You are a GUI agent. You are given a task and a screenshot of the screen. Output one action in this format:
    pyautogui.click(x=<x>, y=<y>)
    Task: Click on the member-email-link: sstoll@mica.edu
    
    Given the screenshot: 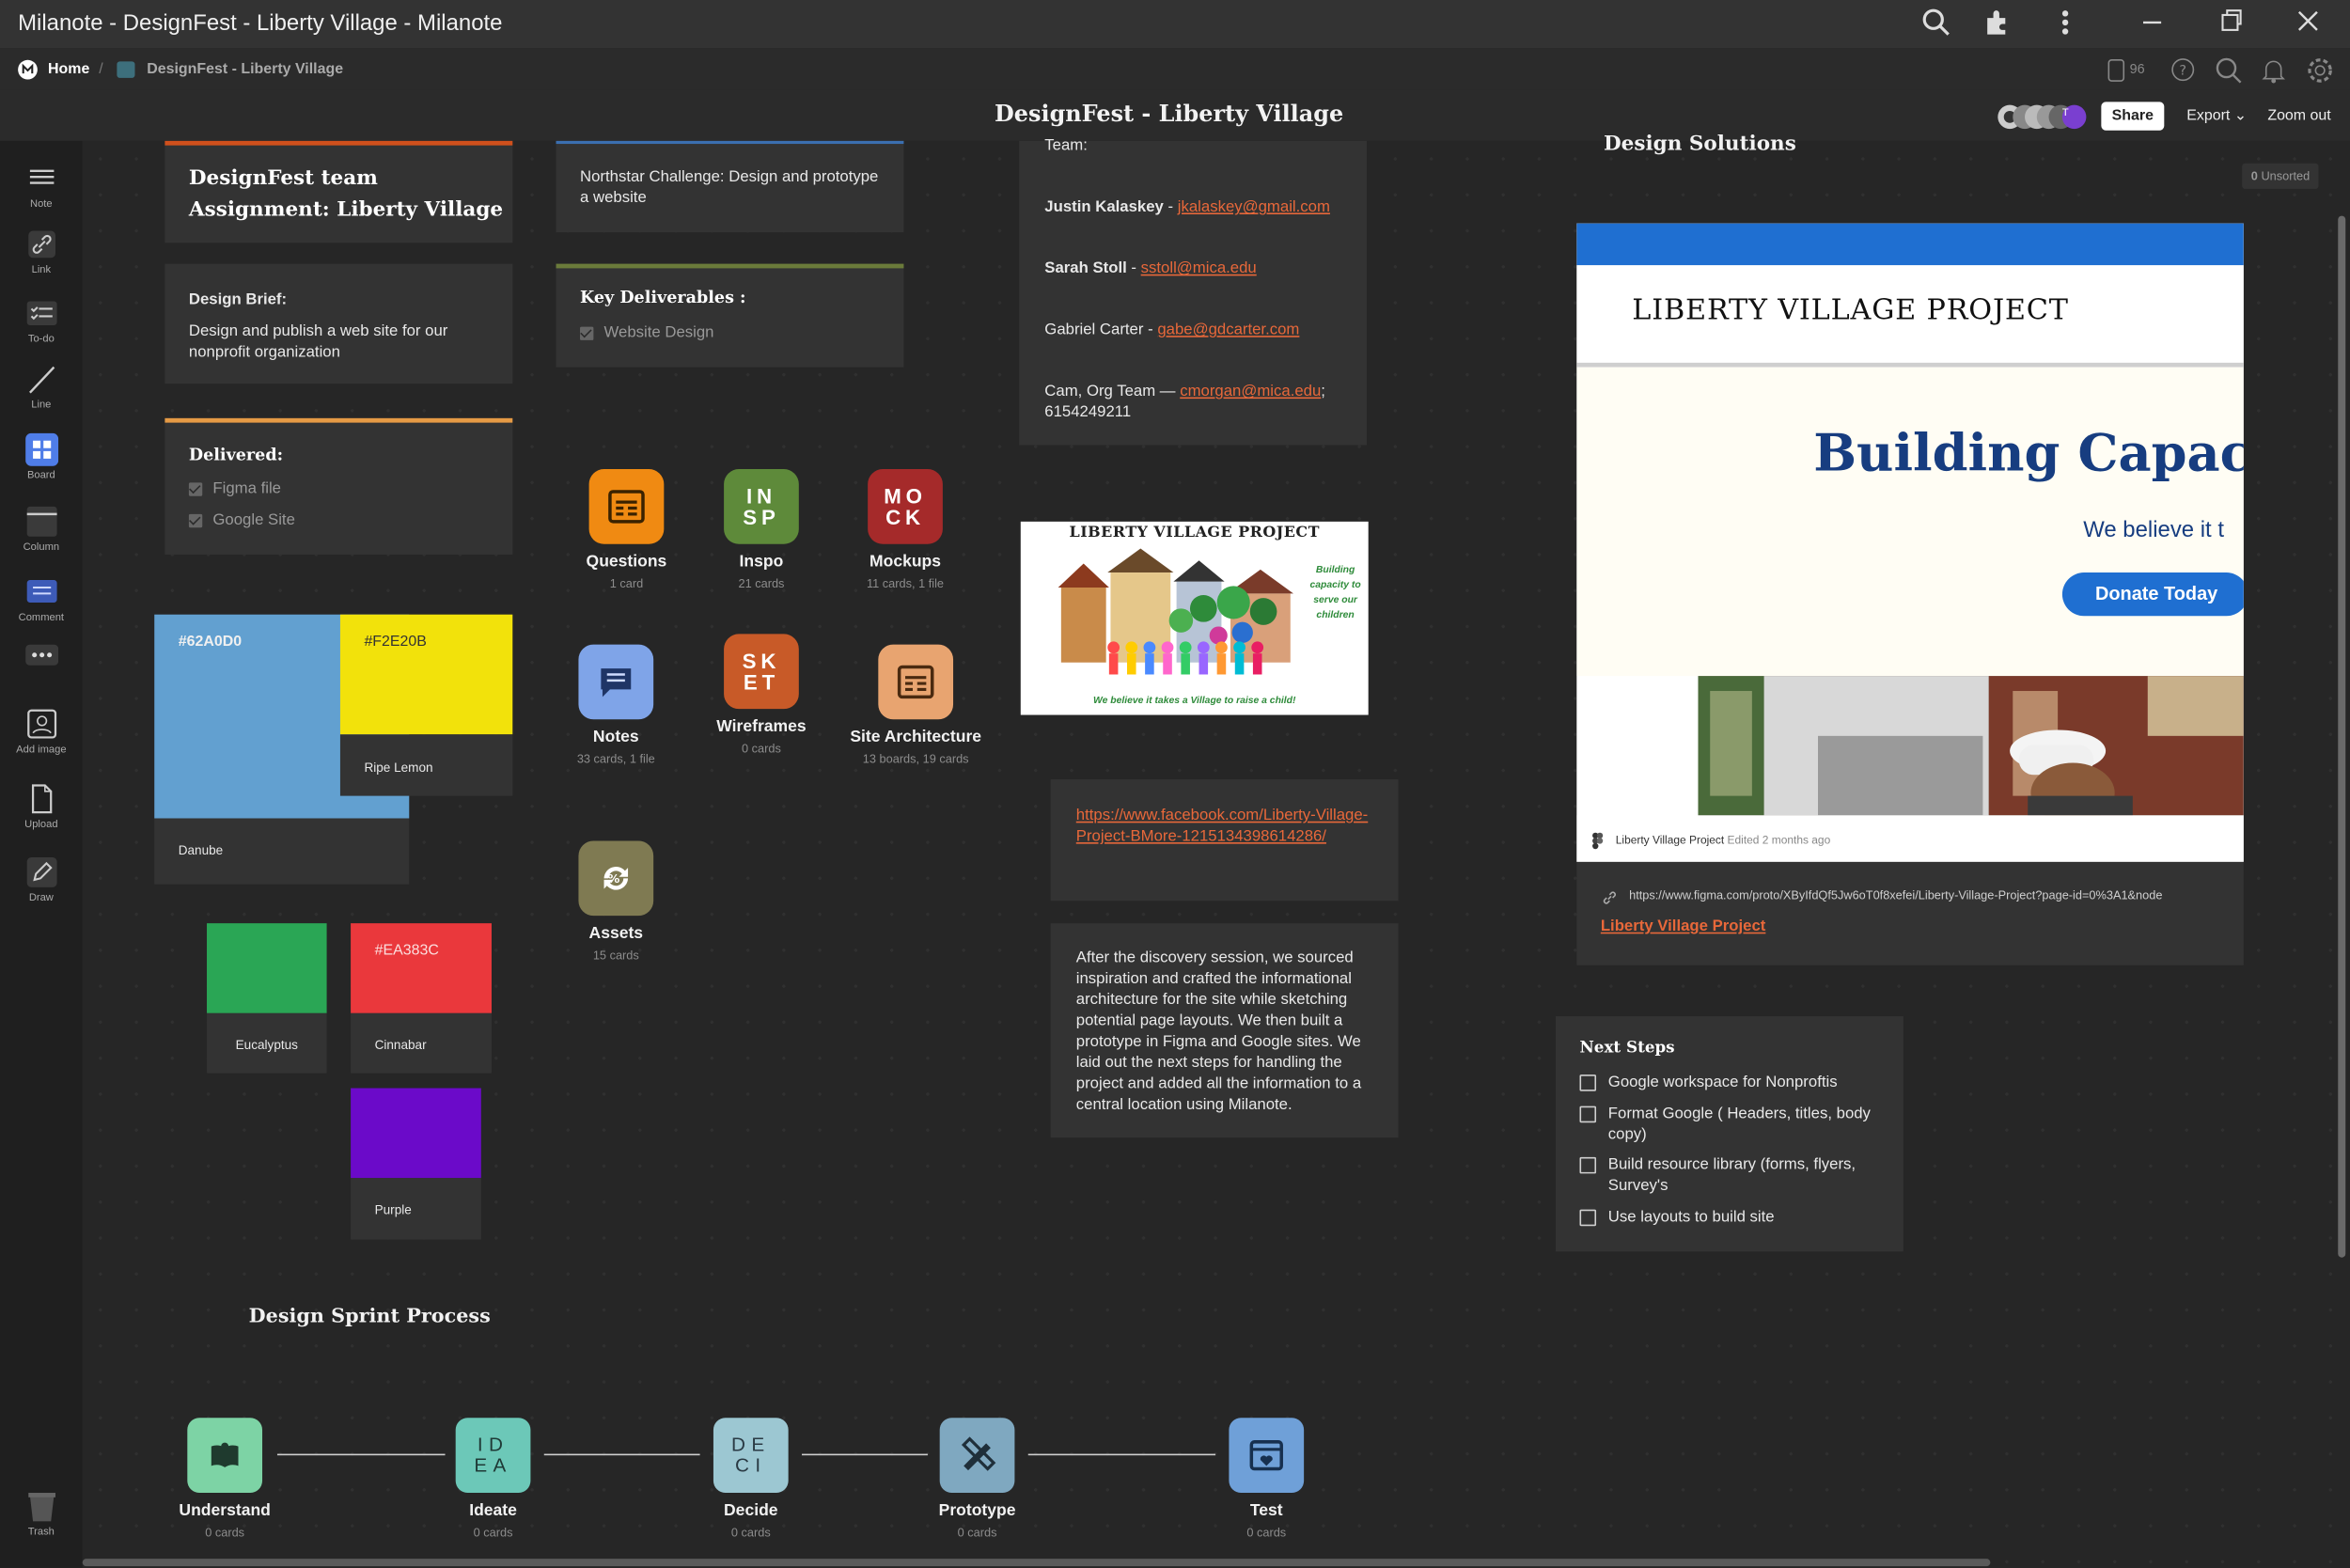 What is the action you would take?
    pyautogui.click(x=1199, y=268)
    